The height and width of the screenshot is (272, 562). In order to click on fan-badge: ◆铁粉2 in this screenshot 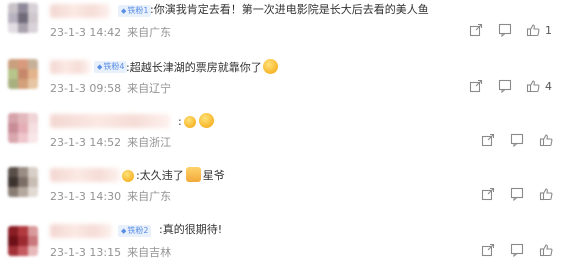, I will do `click(135, 231)`.